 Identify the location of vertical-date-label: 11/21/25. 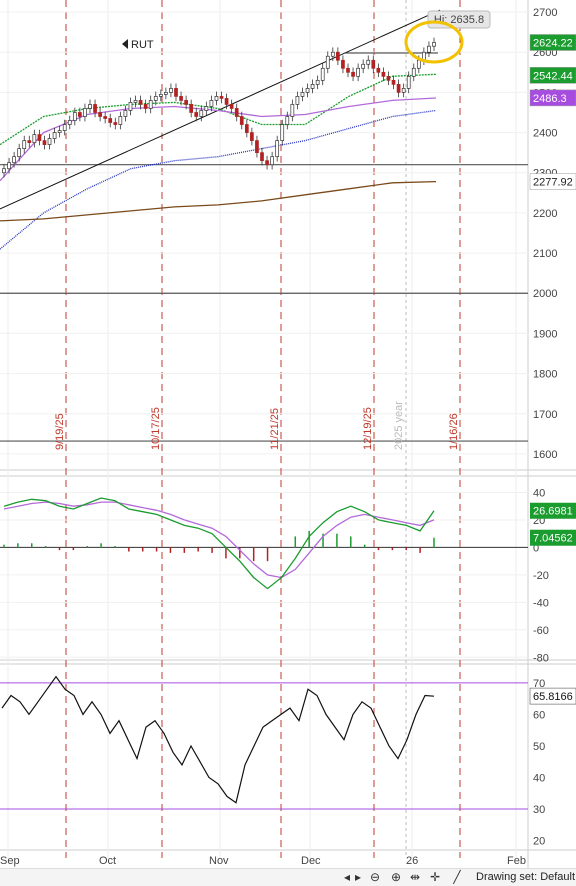
(275, 429).